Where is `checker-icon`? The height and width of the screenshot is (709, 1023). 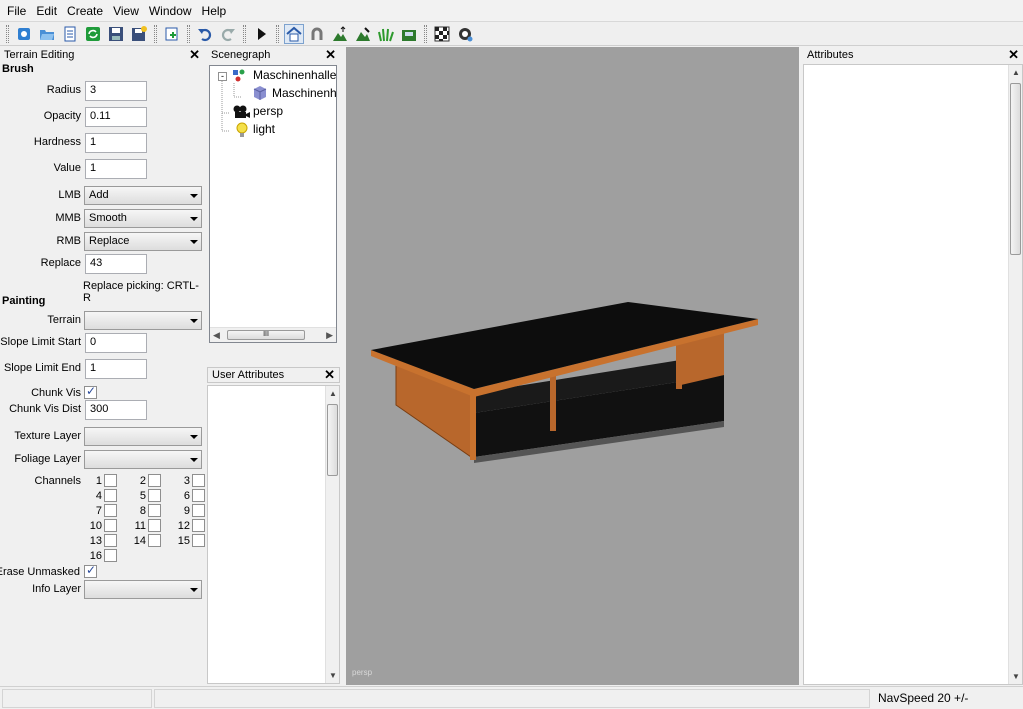
checker-icon is located at coordinates (442, 34).